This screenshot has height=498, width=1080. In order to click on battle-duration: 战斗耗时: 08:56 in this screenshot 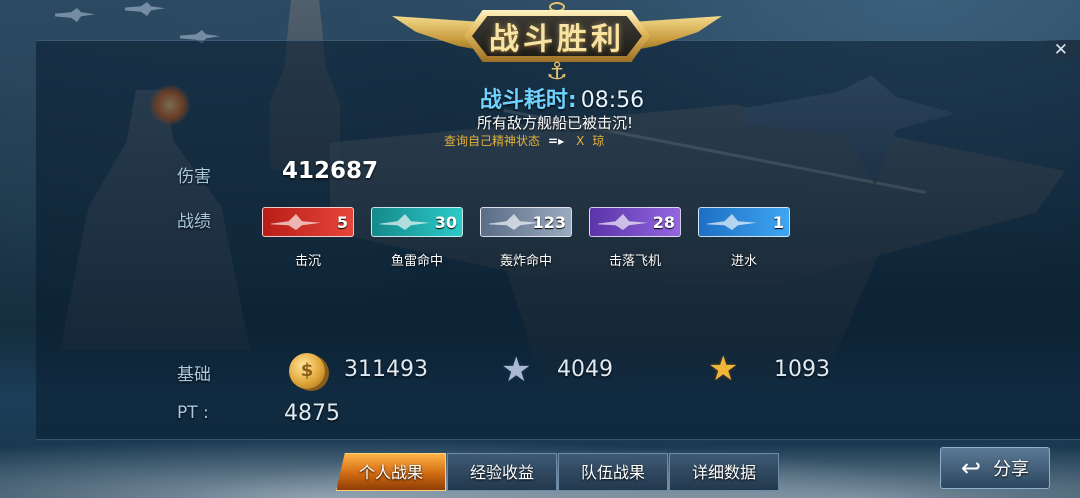, I will do `click(540, 98)`.